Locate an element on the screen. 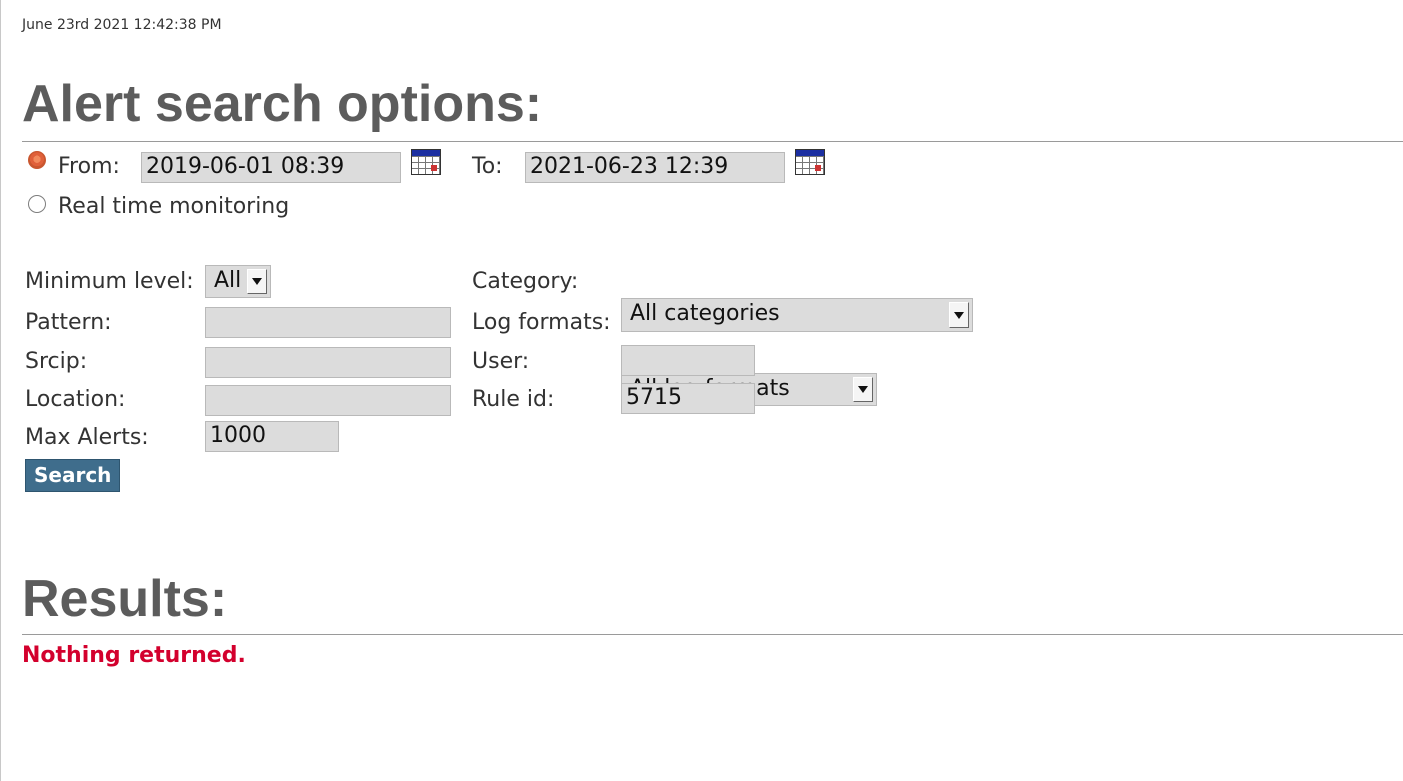 This screenshot has height=781, width=1403. location-input is located at coordinates (328, 400).